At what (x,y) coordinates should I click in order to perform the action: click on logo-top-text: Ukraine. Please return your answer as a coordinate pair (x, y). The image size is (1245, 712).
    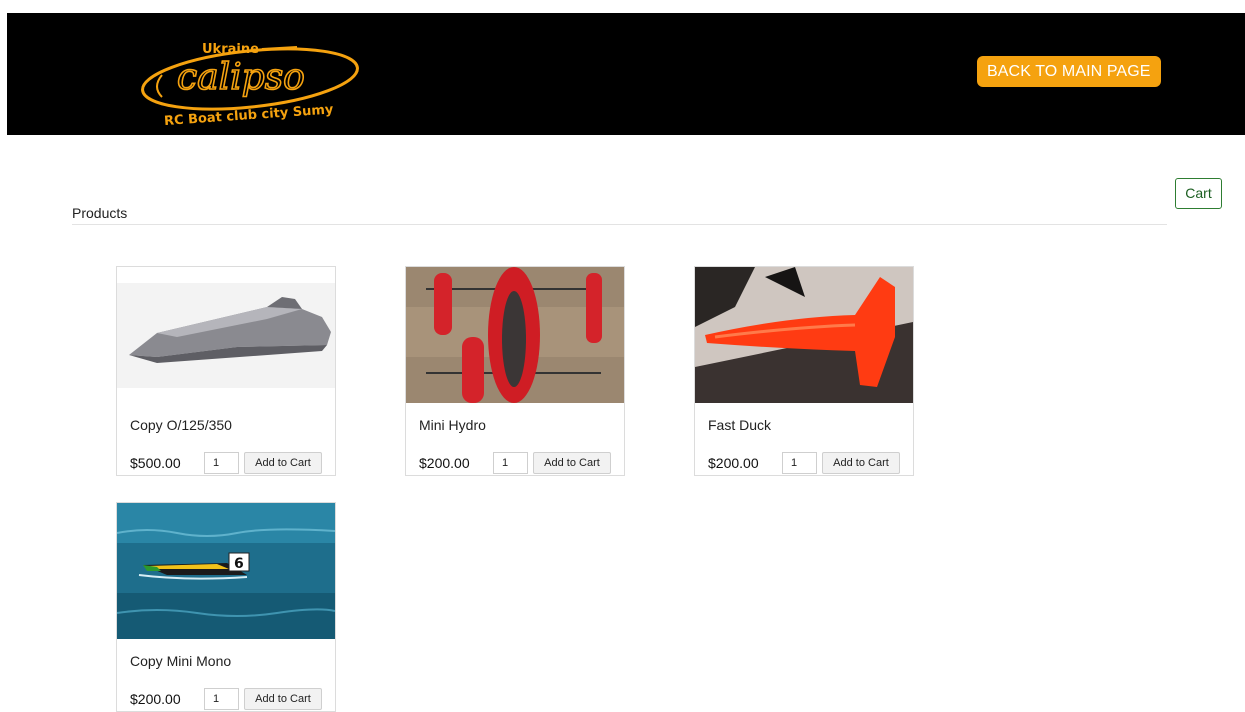
    Looking at the image, I should click on (230, 49).